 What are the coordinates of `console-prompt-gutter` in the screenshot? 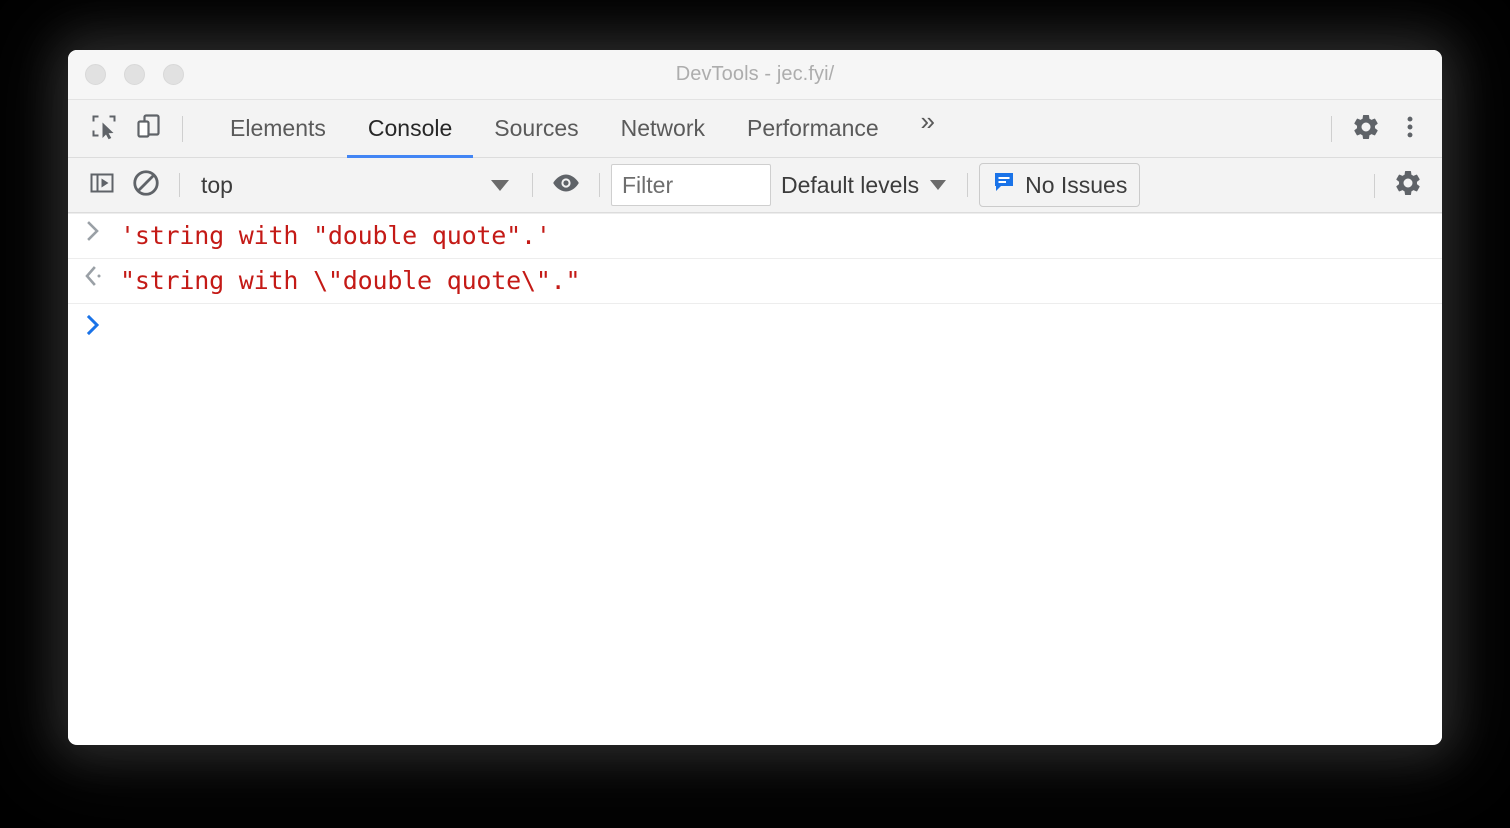 It's located at (94, 326).